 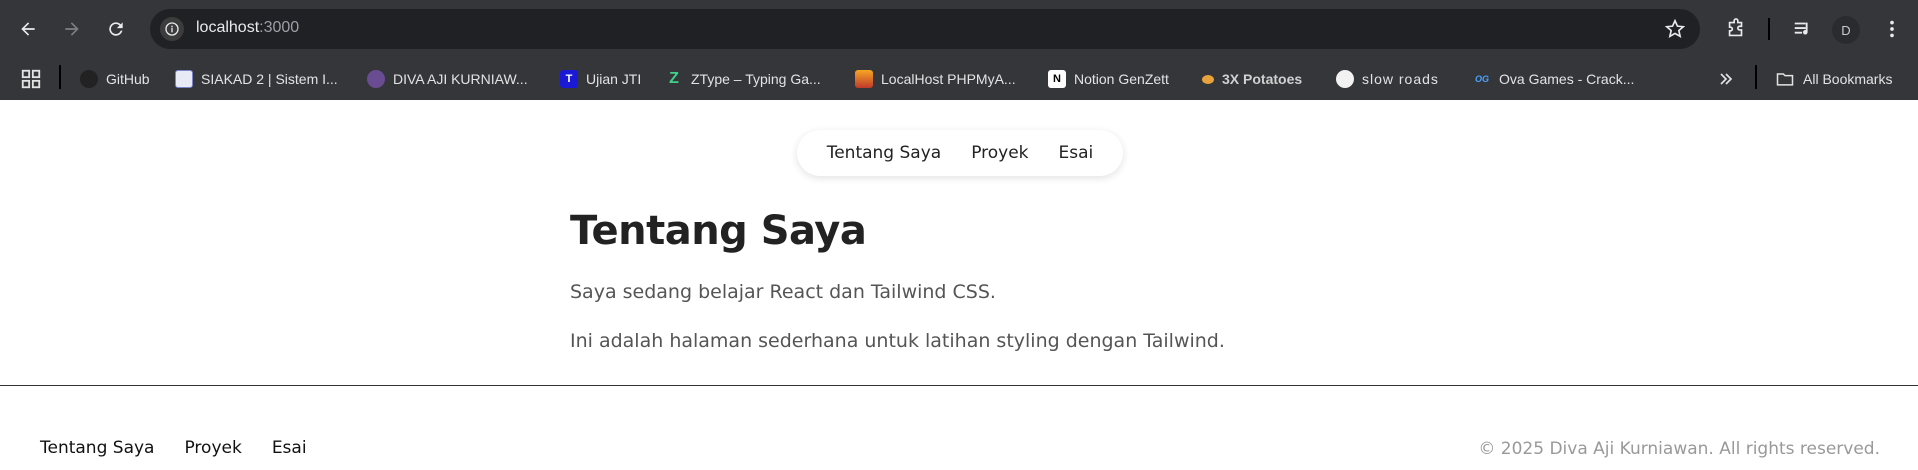 I want to click on arrow-right-icon, so click(x=72, y=29).